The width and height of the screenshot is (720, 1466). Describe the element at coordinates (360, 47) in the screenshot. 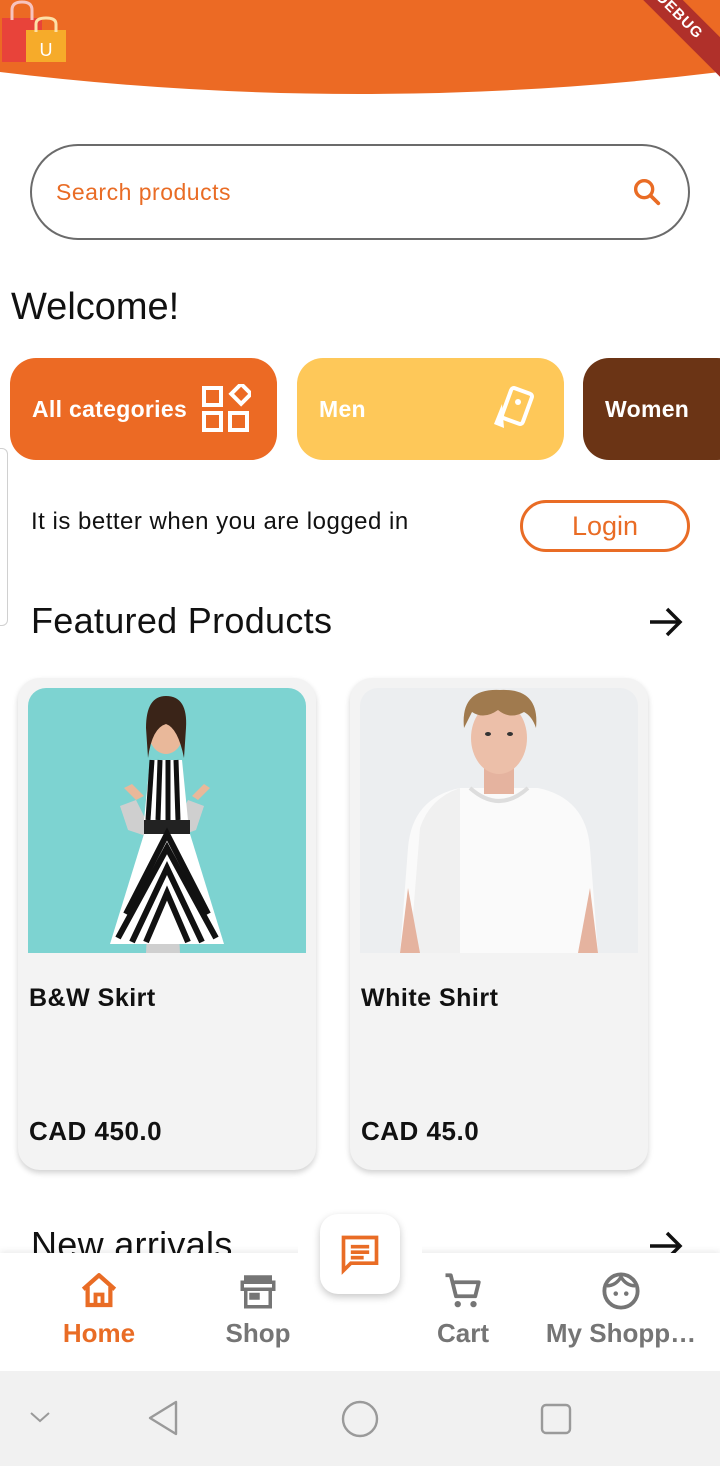

I see `header-wave` at that location.